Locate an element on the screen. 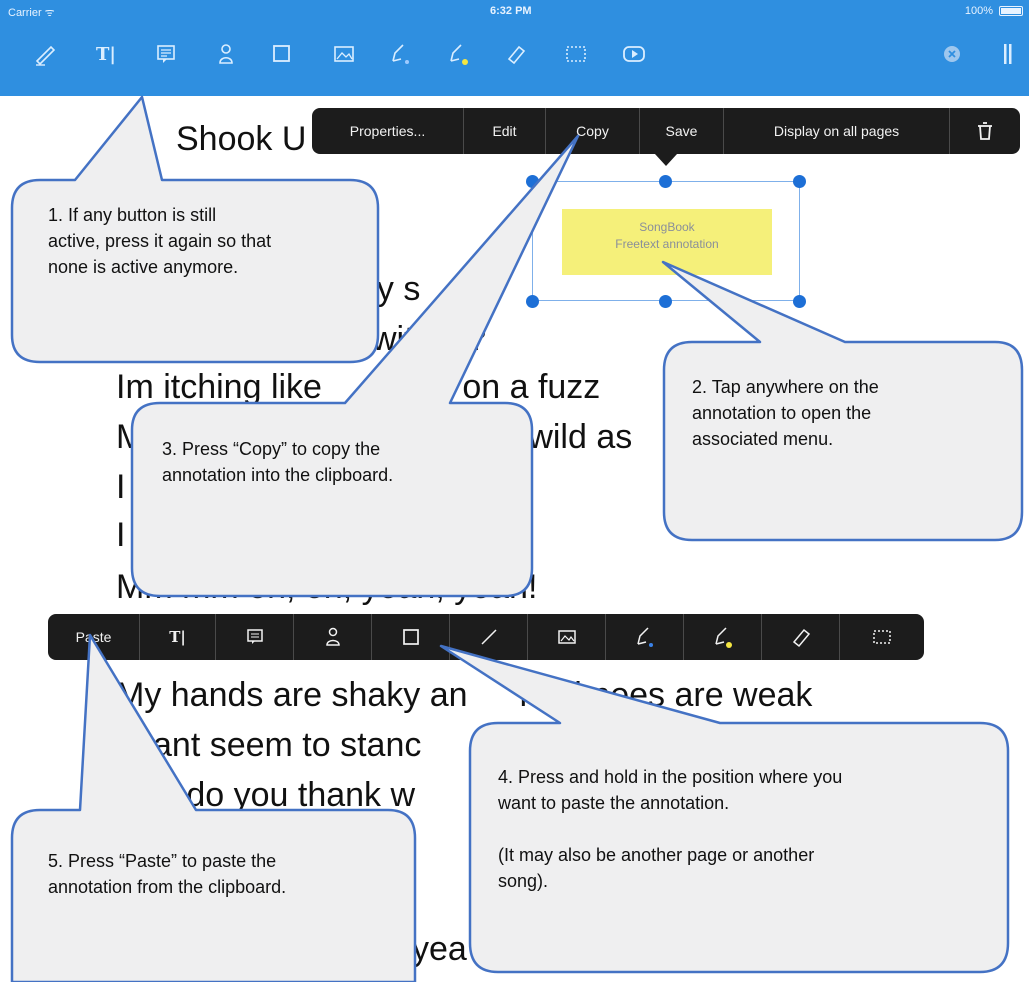 This screenshot has width=1029, height=982. lyric-line: Mm mm oh, oh, yeah, yeah! is located at coordinates (327, 587).